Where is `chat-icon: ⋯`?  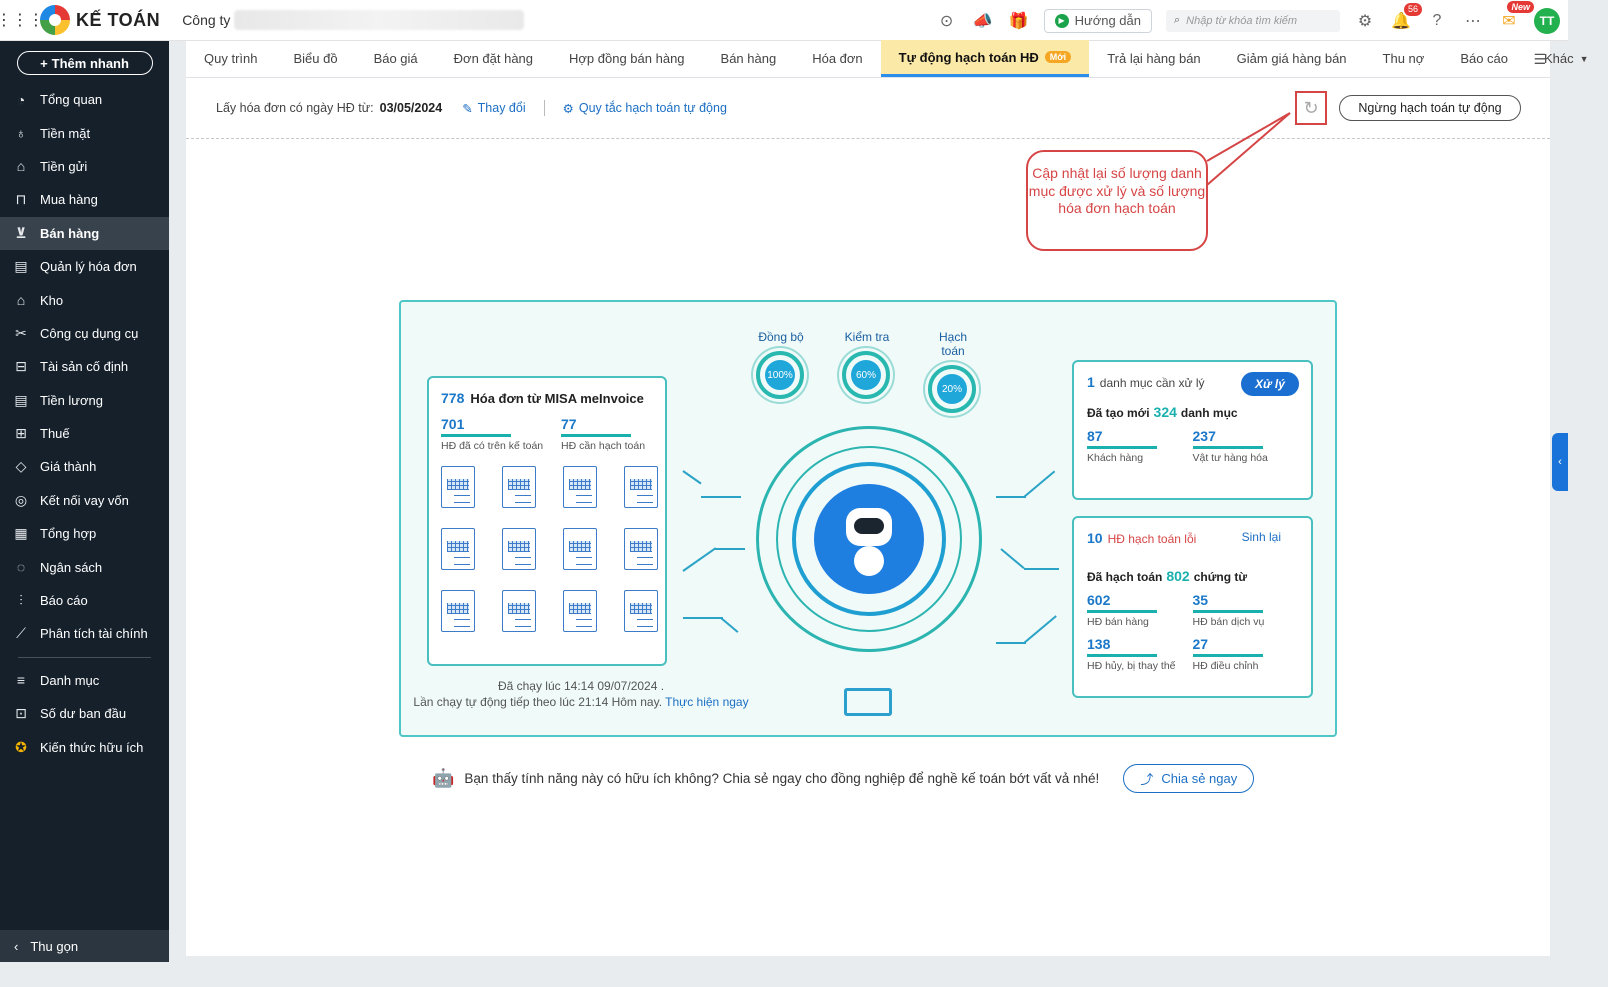
chat-icon: ⋯ is located at coordinates (1473, 21).